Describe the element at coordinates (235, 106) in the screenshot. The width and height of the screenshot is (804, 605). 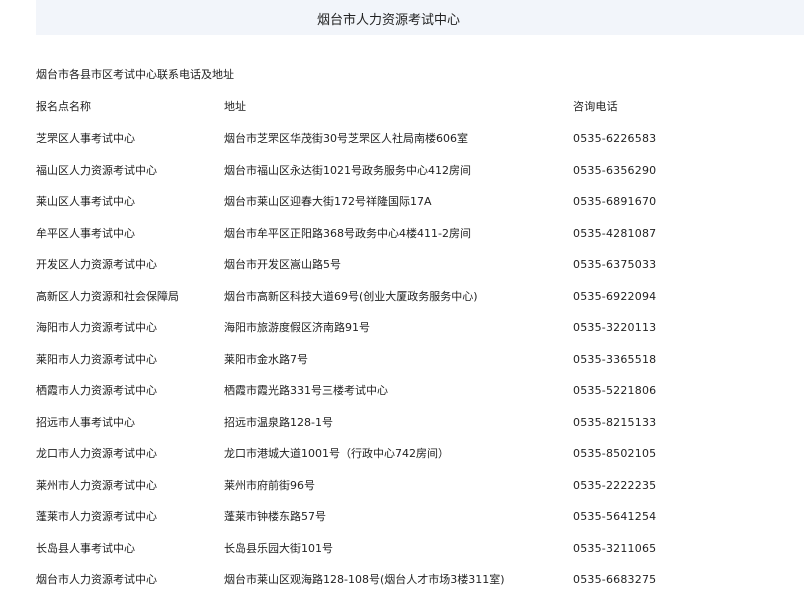
I see `column-header-address: 地址` at that location.